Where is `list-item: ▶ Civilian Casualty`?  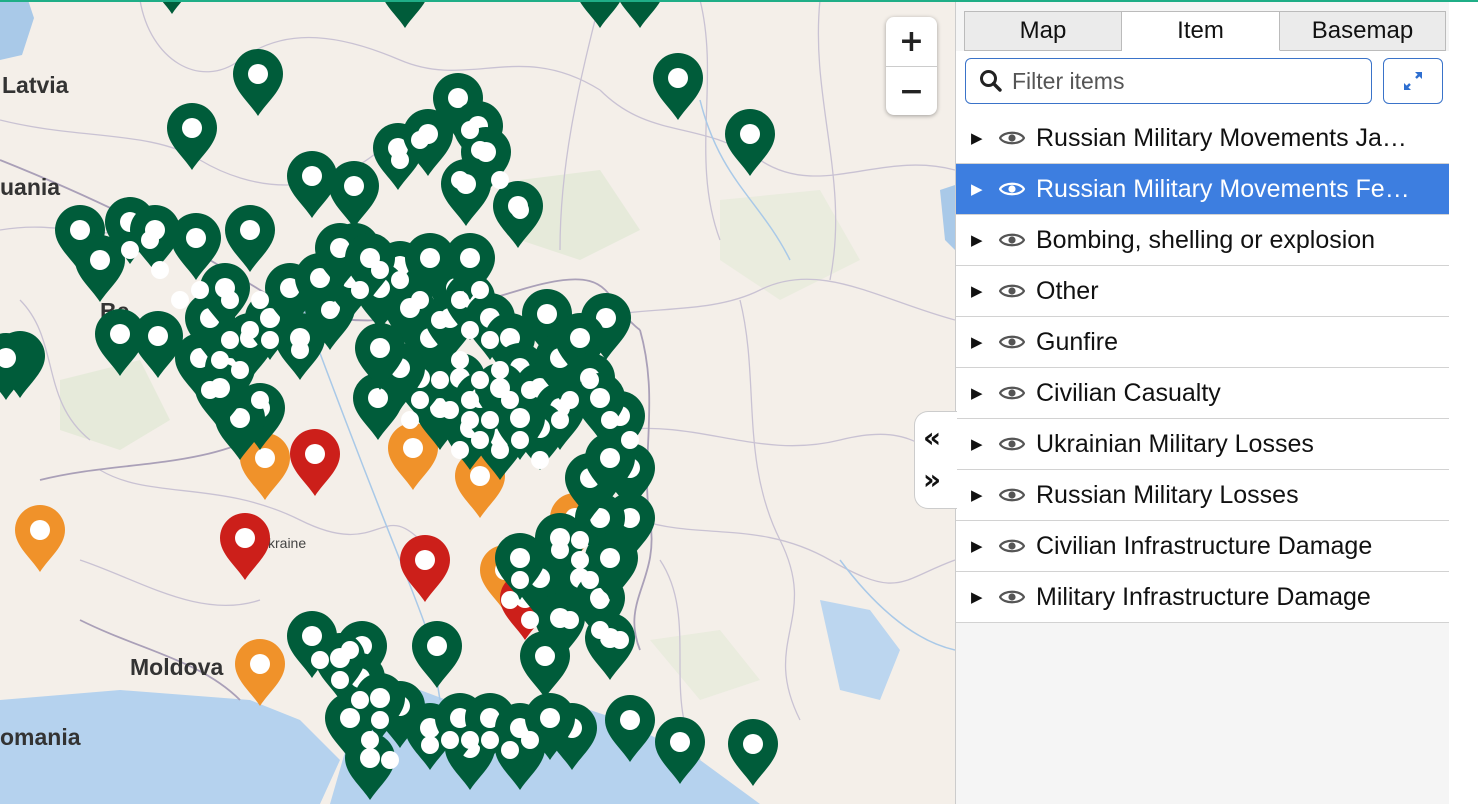
list-item: ▶ Civilian Casualty is located at coordinates (1203, 393).